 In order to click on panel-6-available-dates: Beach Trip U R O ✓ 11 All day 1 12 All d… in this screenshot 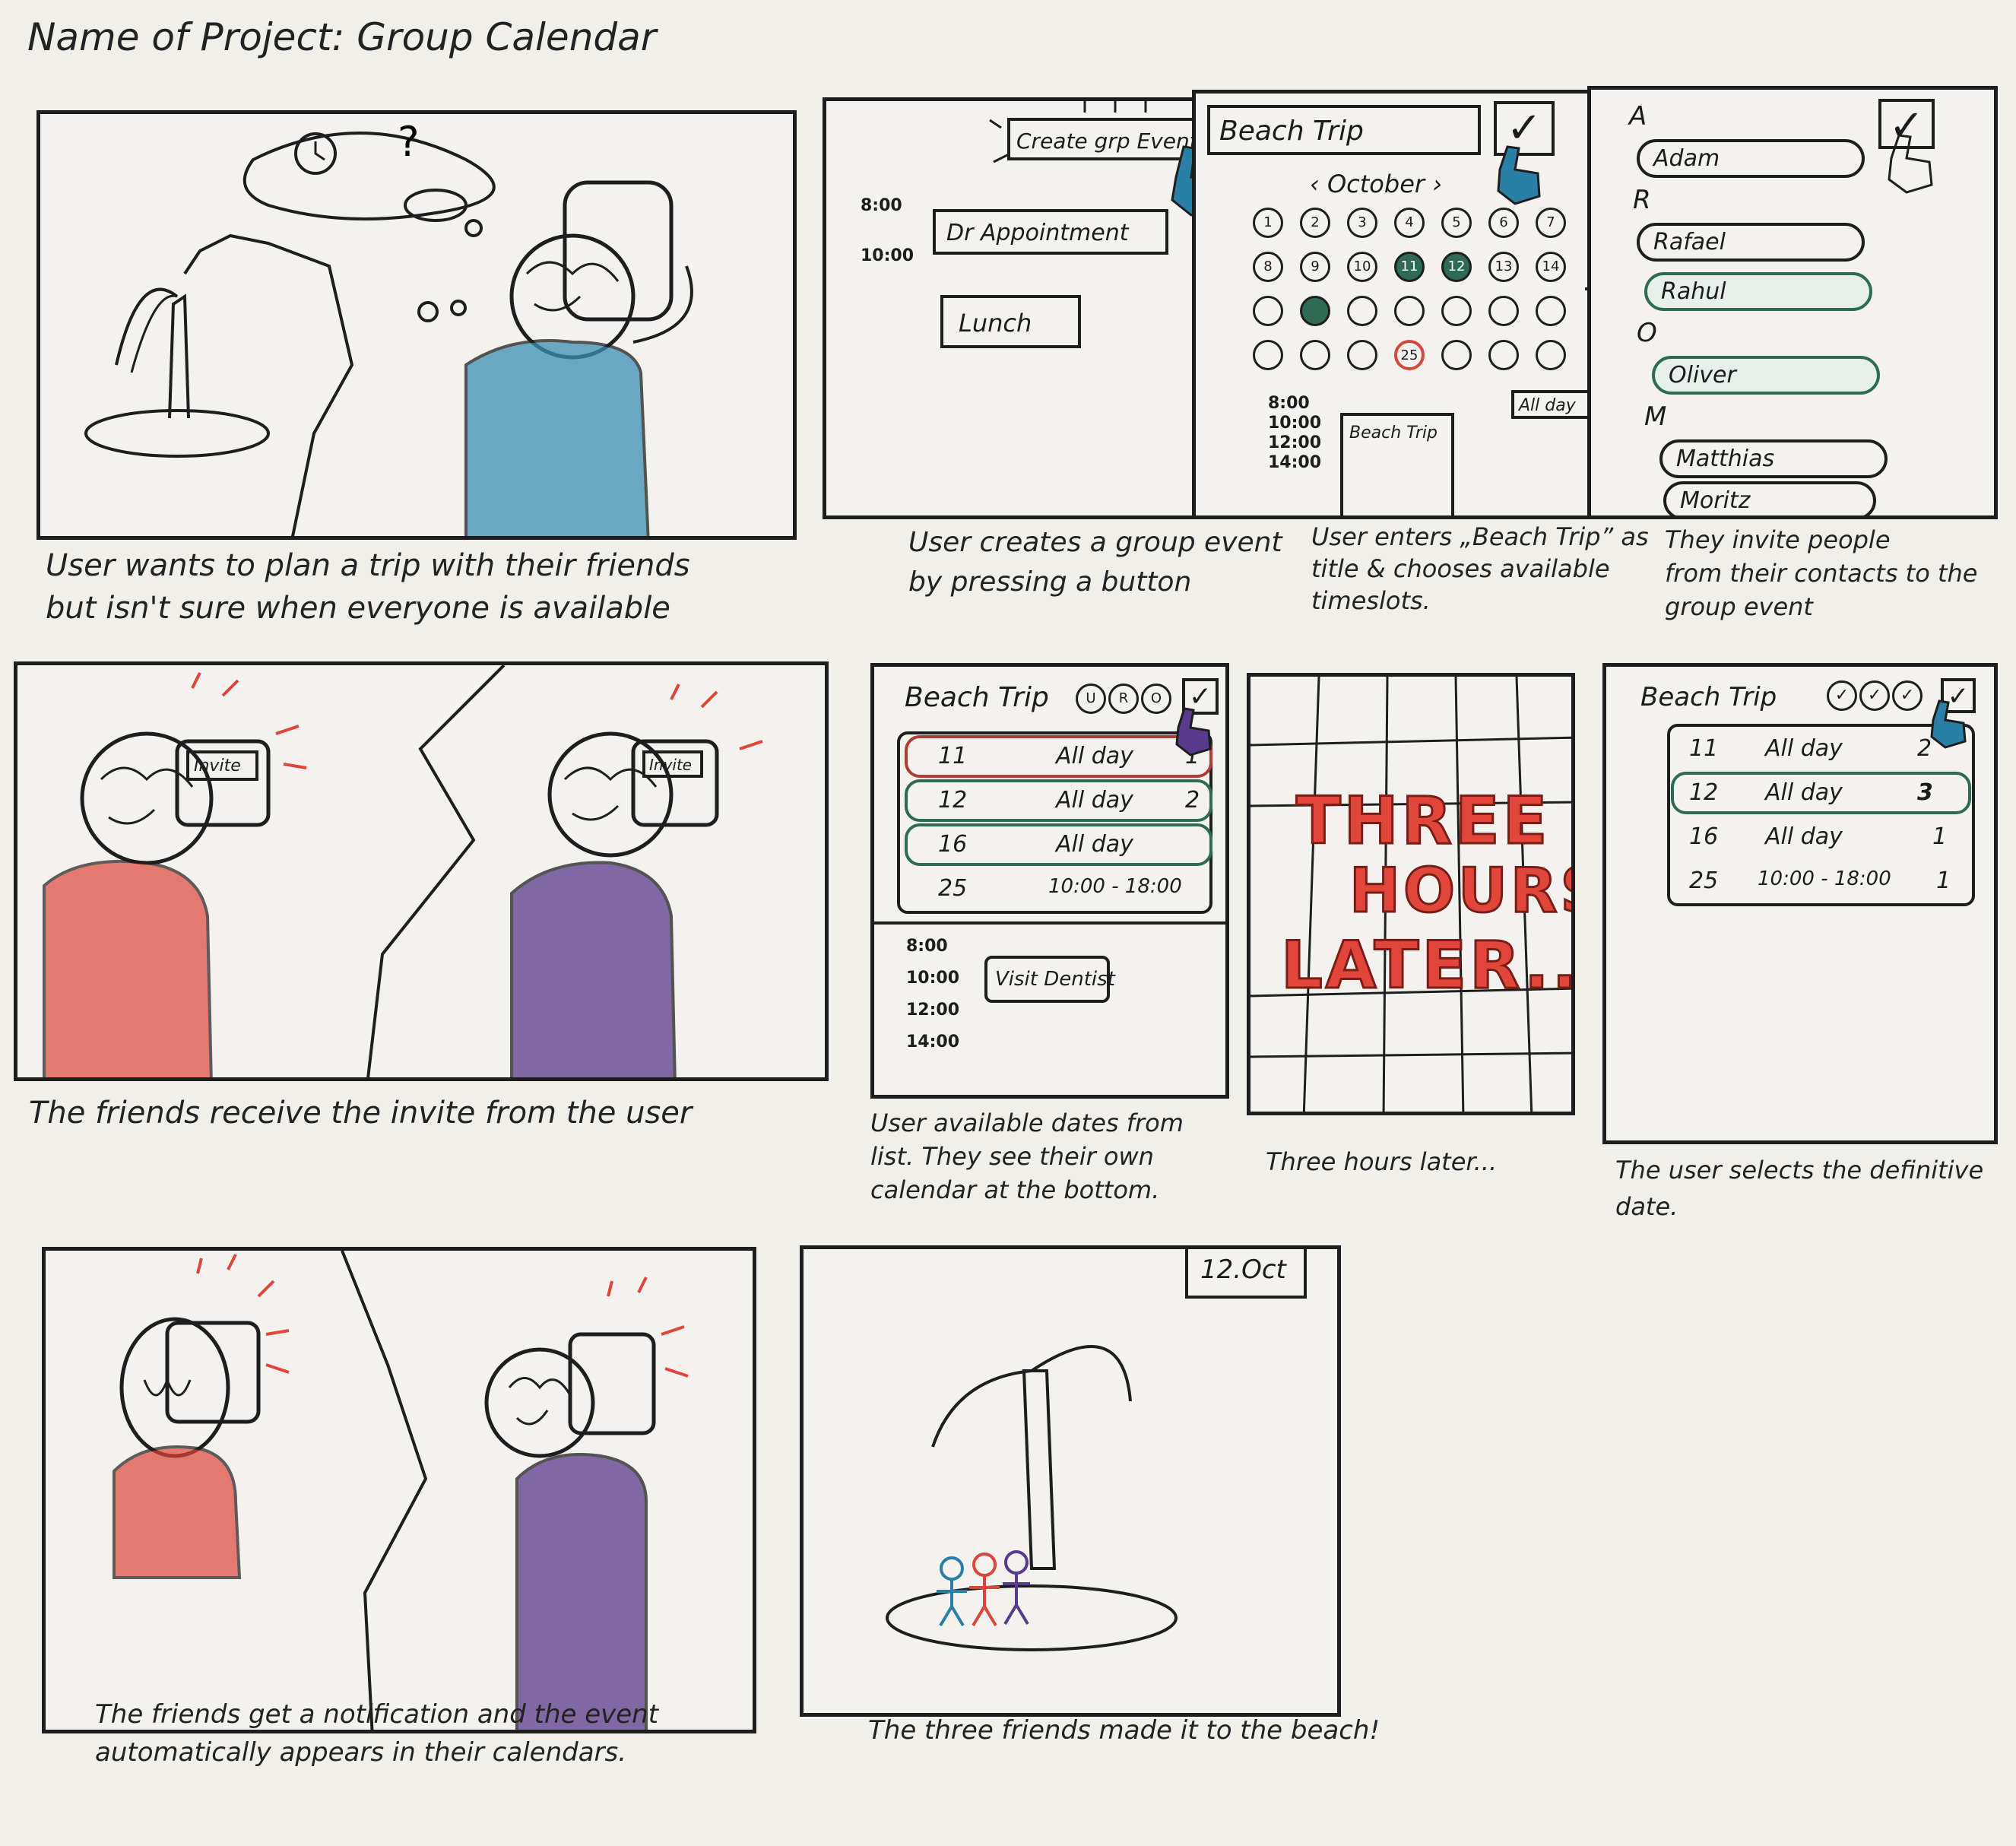, I will do `click(1049, 881)`.